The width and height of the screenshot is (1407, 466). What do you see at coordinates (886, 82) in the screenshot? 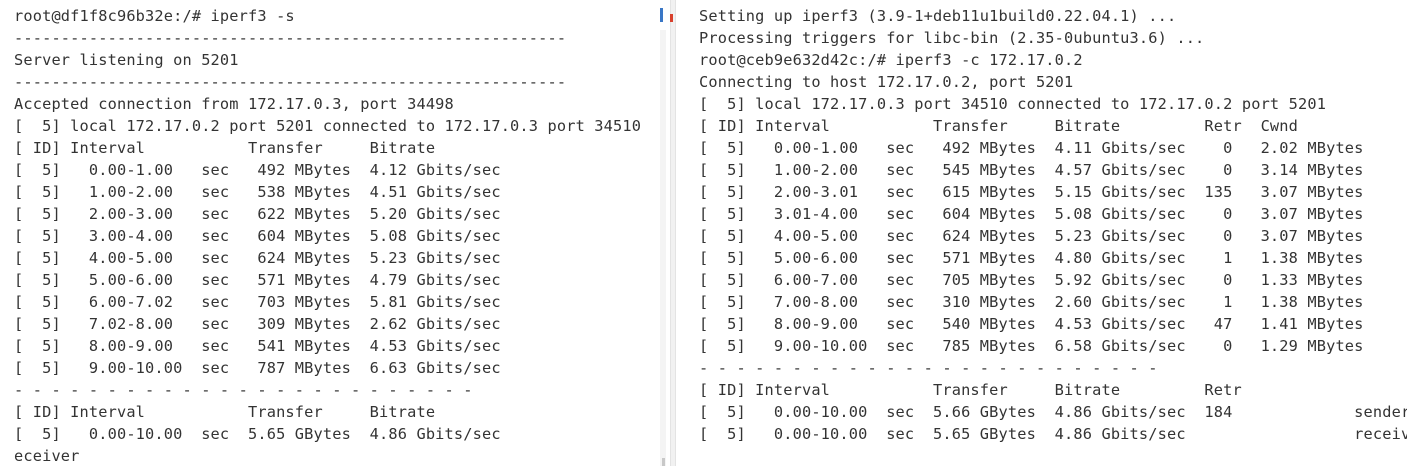
I see `terminal-line: Connecting to host 172.17.0.2, port 5201` at bounding box center [886, 82].